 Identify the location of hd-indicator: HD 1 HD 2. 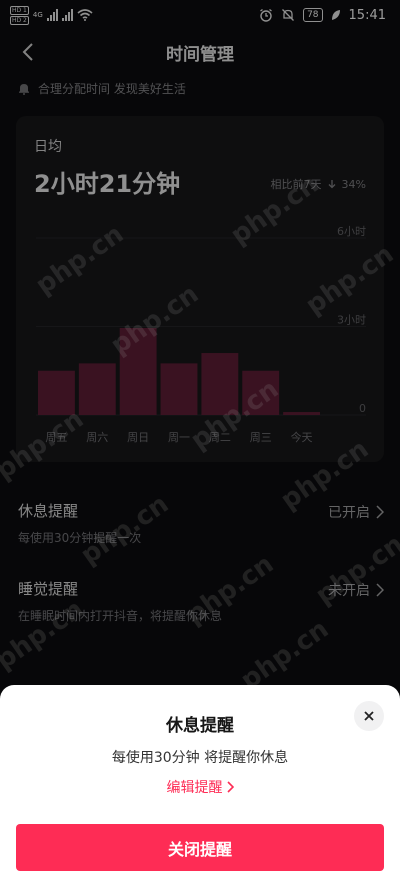
(19, 15).